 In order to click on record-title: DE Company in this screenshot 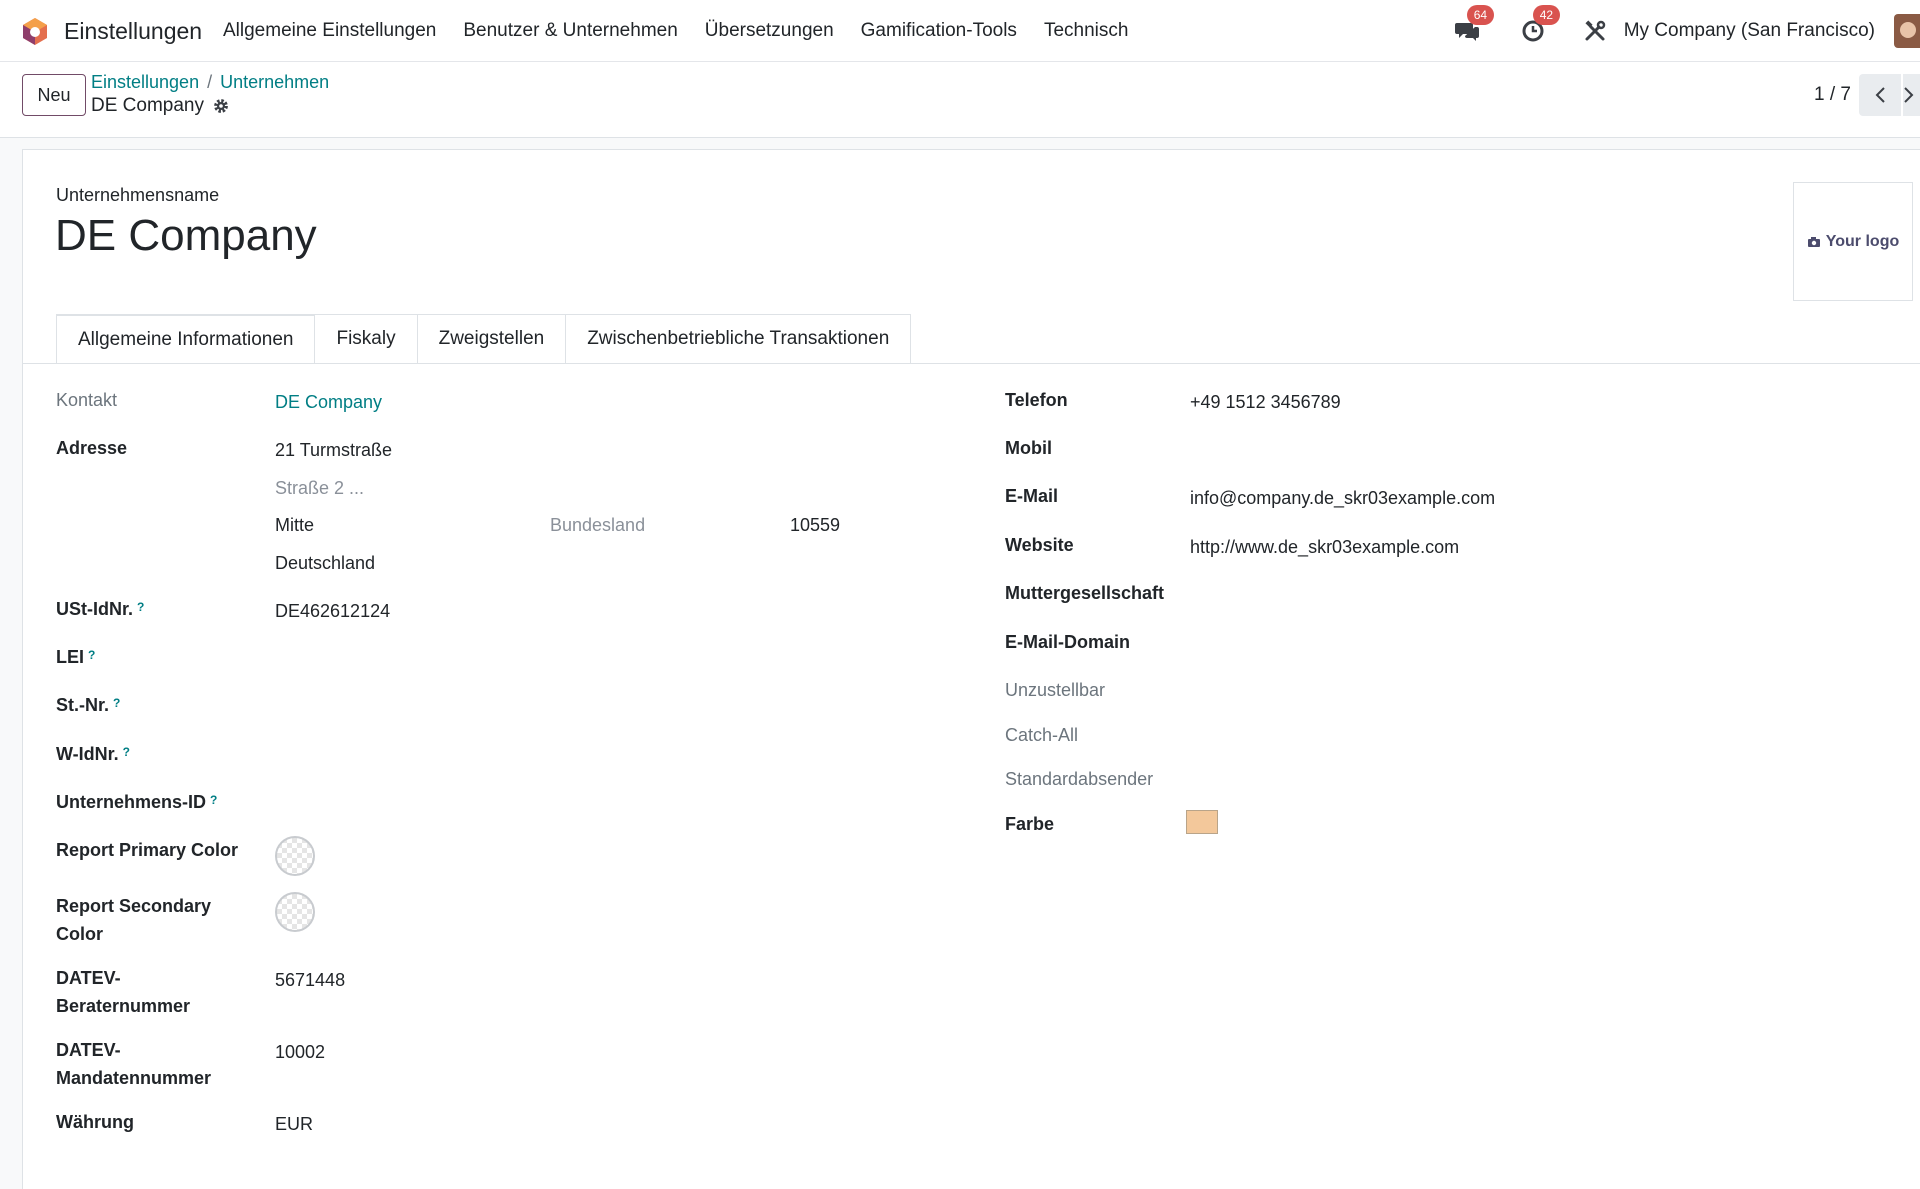, I will do `click(160, 106)`.